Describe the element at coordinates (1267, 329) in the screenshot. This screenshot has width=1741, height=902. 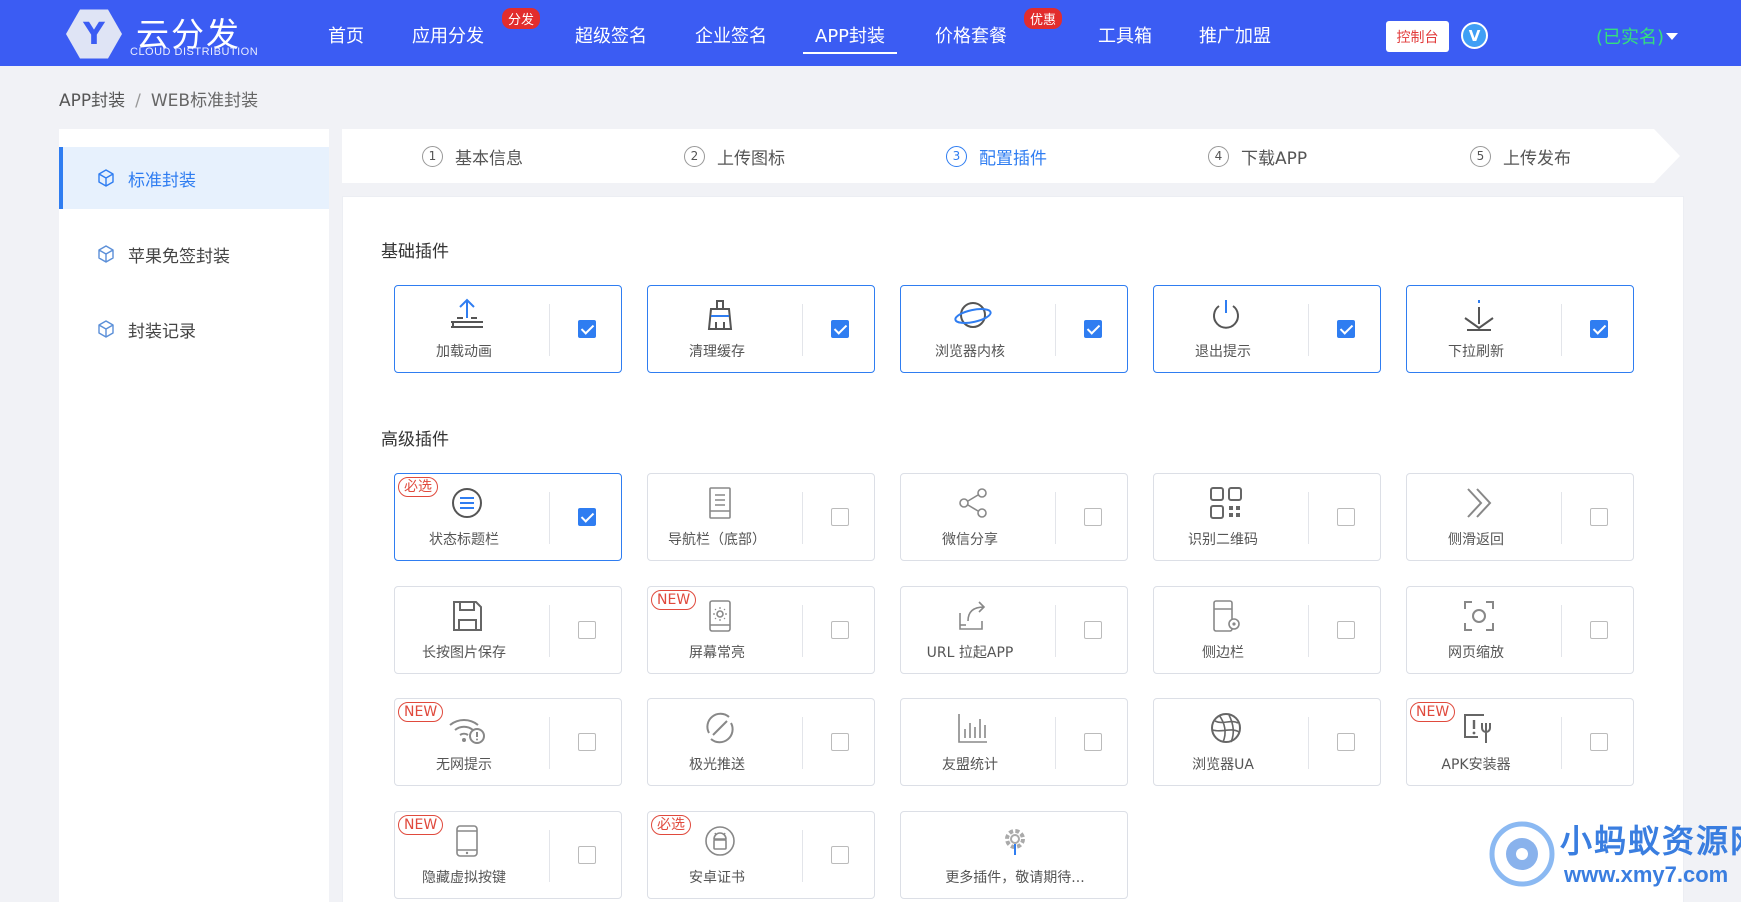
I see `plugin-card-exit-prompt: 退出提示` at that location.